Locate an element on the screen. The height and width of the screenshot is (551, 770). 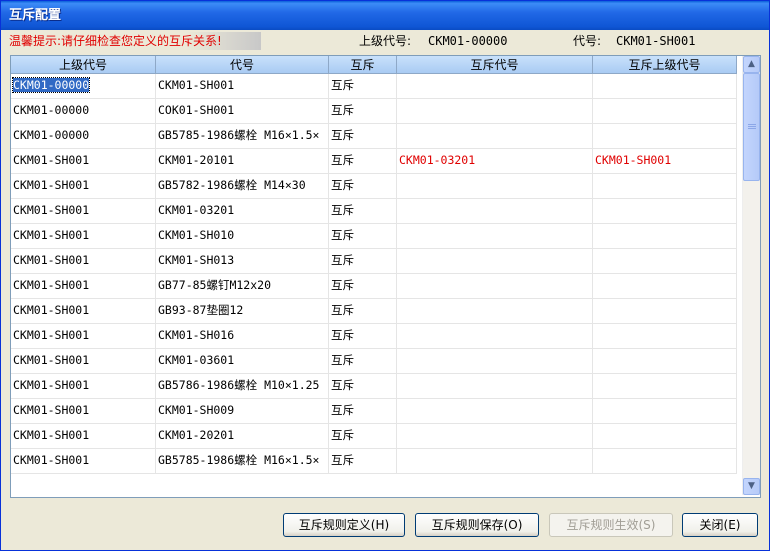
cell-code: GB93-87垫圈12 is located at coordinates (242, 311).